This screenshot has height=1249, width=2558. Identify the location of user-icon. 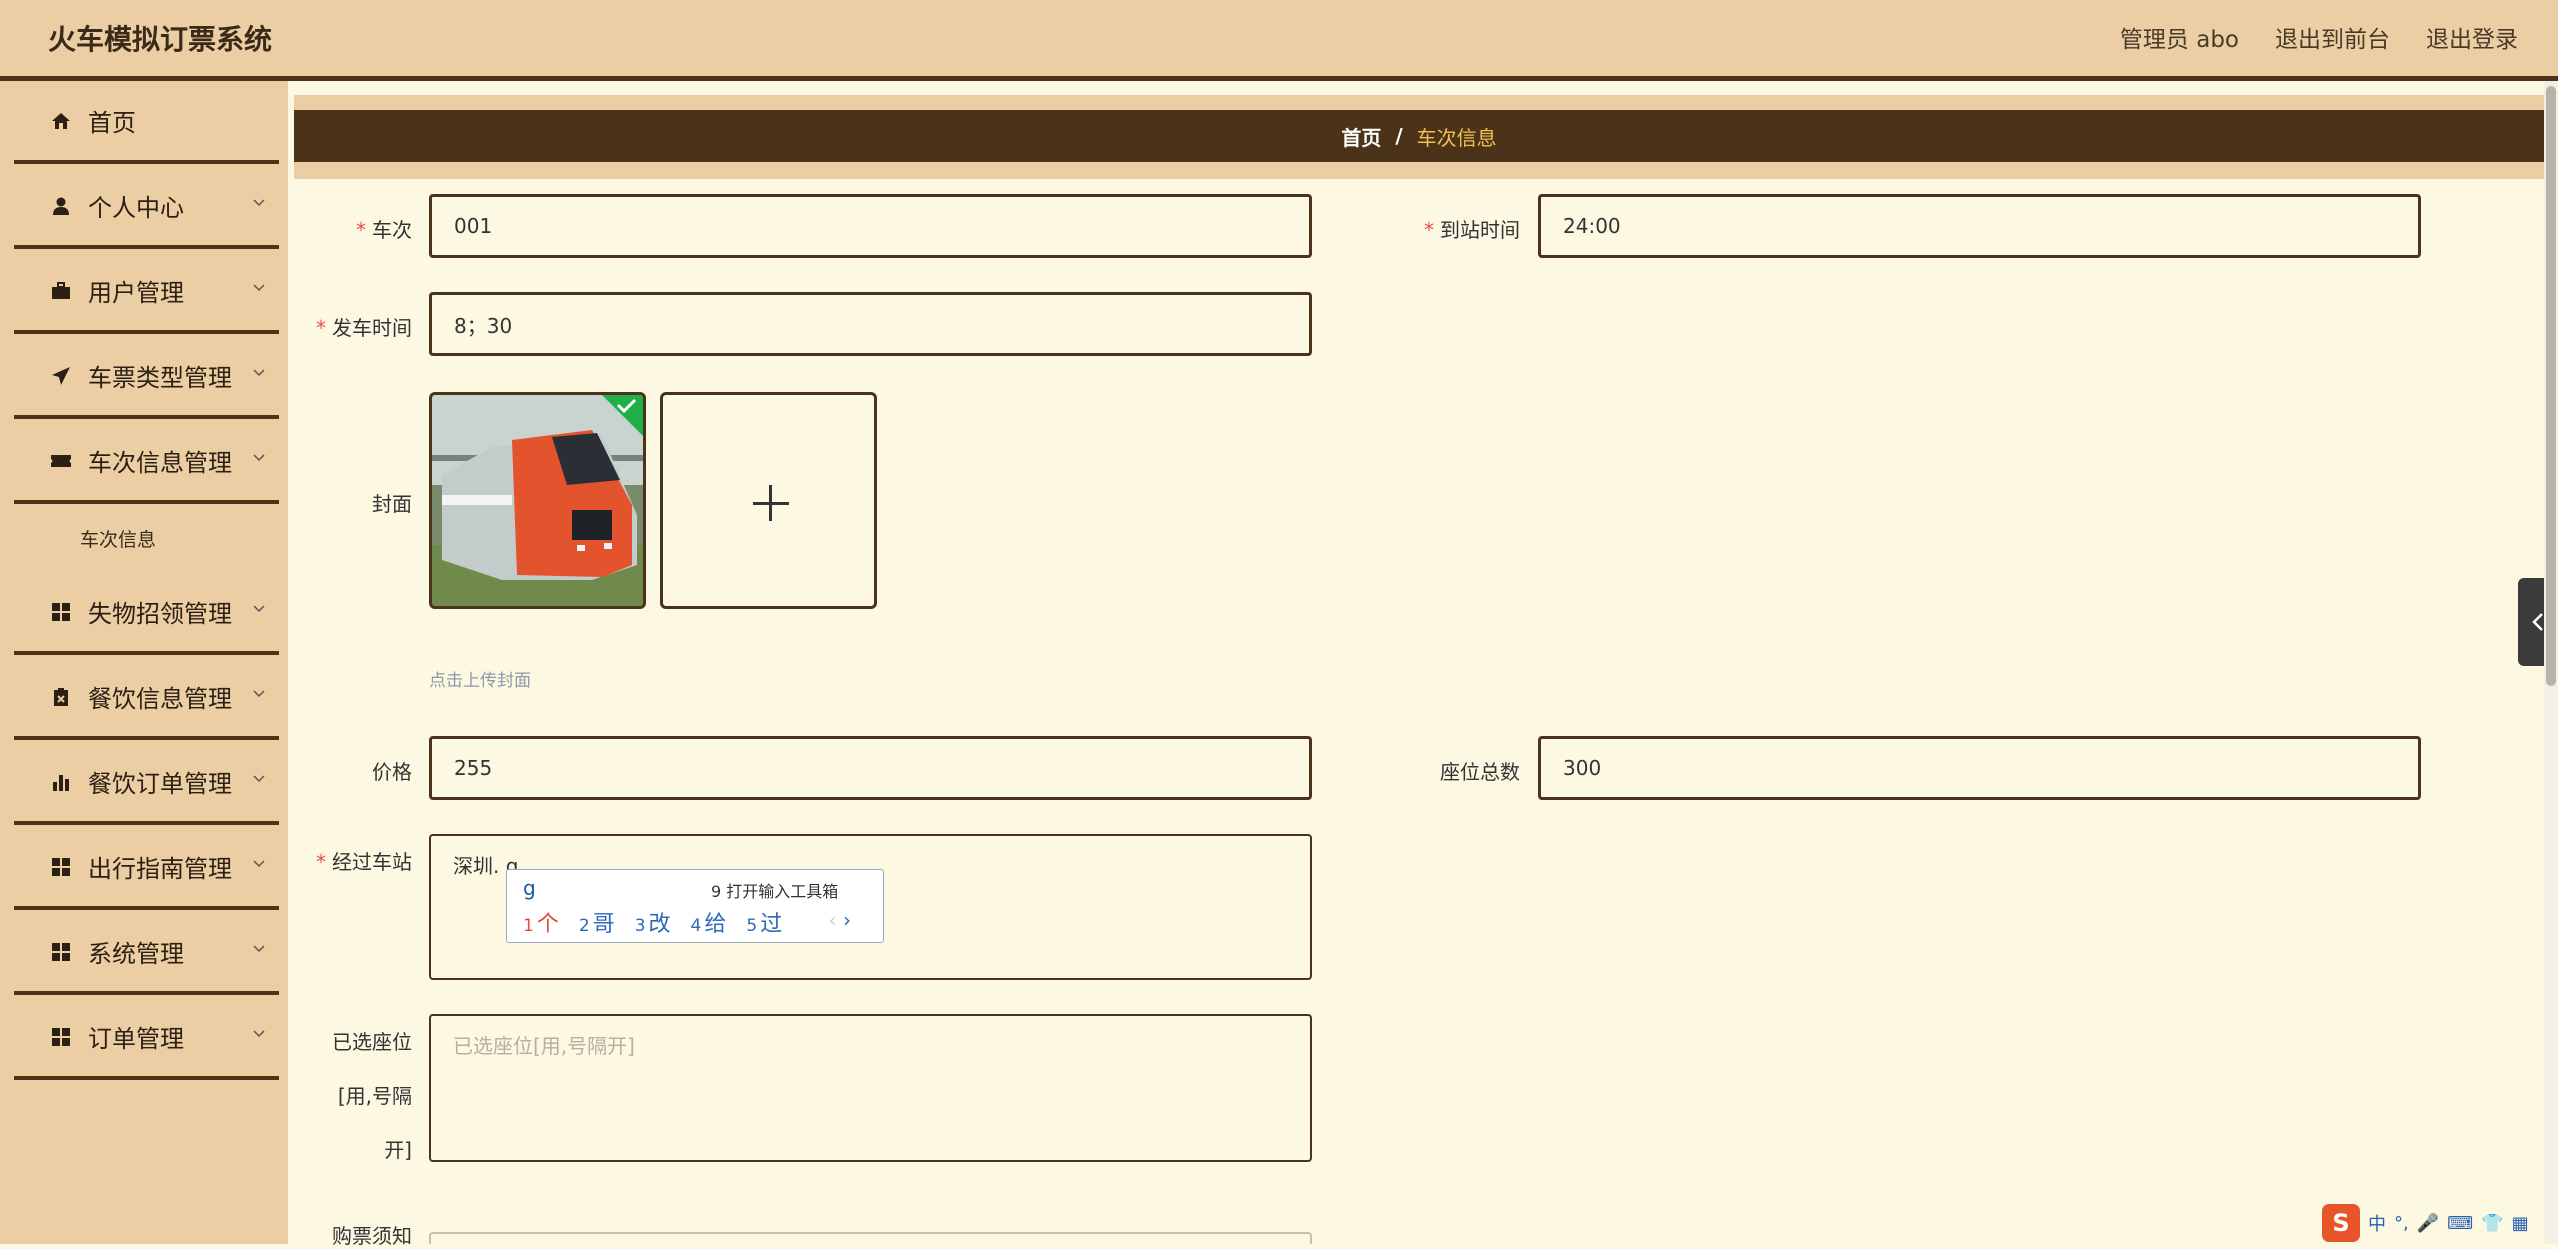
(61, 206).